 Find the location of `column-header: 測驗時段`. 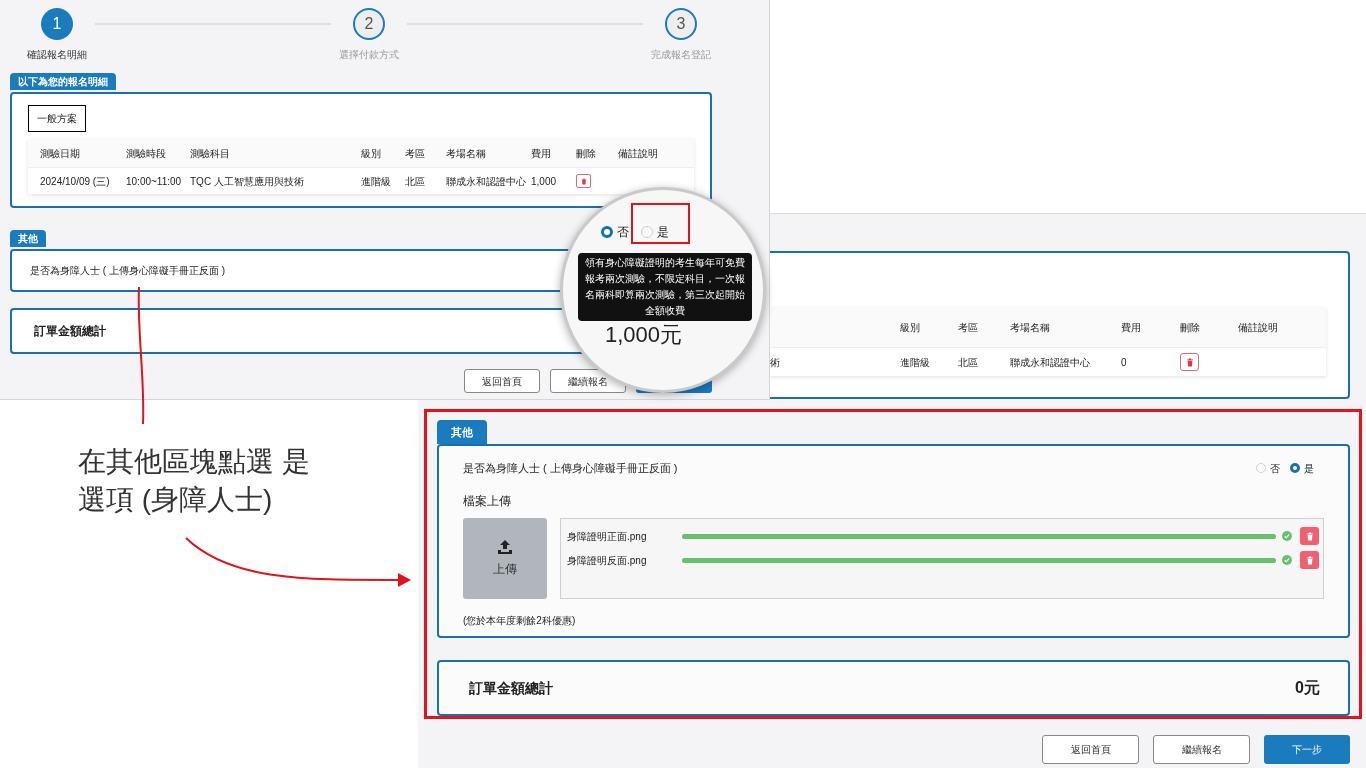

column-header: 測驗時段 is located at coordinates (146, 153).